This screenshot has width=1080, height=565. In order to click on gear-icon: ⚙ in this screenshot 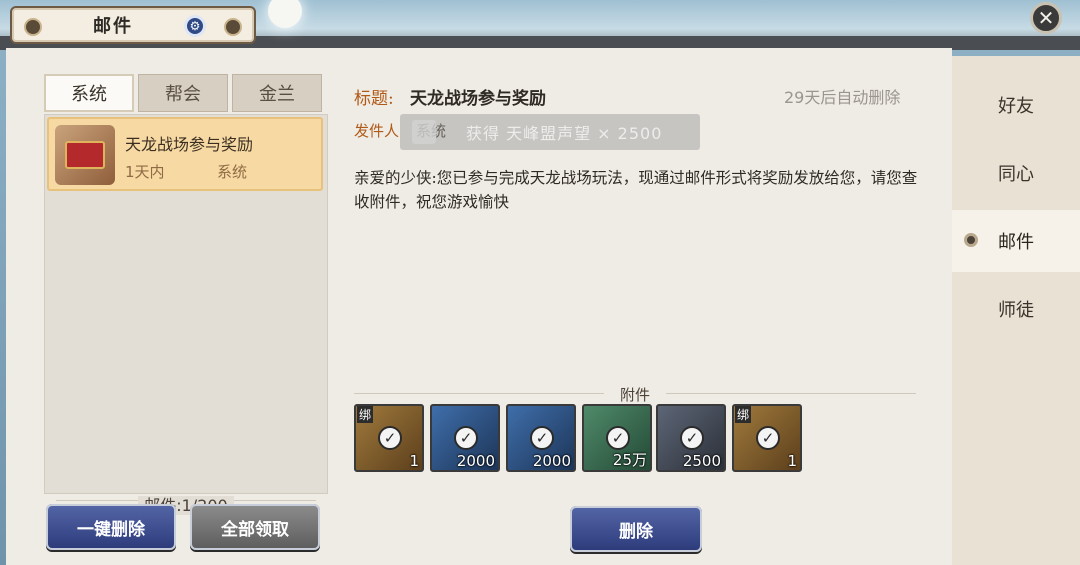, I will do `click(195, 26)`.